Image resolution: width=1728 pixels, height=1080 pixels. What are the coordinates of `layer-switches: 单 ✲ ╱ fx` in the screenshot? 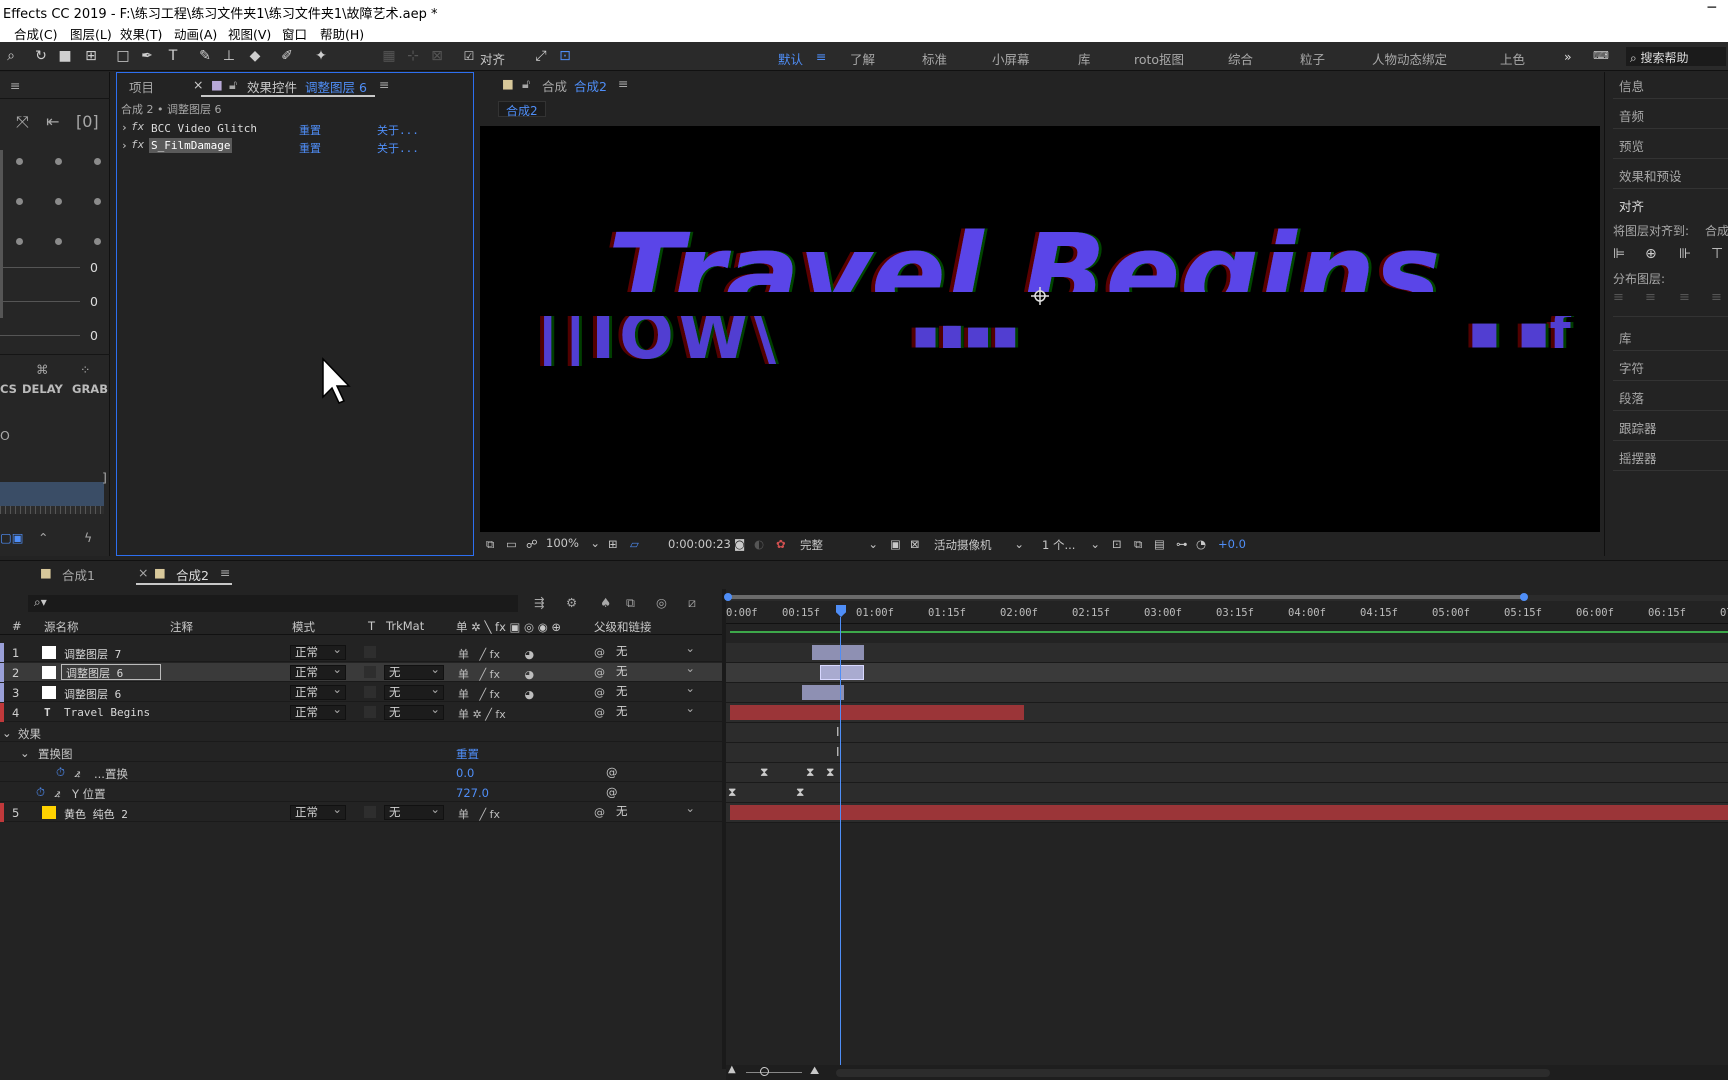 It's located at (482, 714).